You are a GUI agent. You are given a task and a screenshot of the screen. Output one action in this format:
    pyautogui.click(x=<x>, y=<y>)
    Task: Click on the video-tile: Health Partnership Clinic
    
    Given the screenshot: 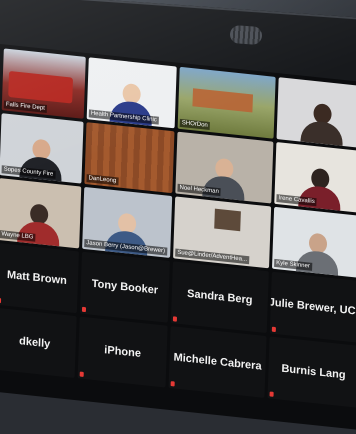 What is the action you would take?
    pyautogui.click(x=131, y=93)
    